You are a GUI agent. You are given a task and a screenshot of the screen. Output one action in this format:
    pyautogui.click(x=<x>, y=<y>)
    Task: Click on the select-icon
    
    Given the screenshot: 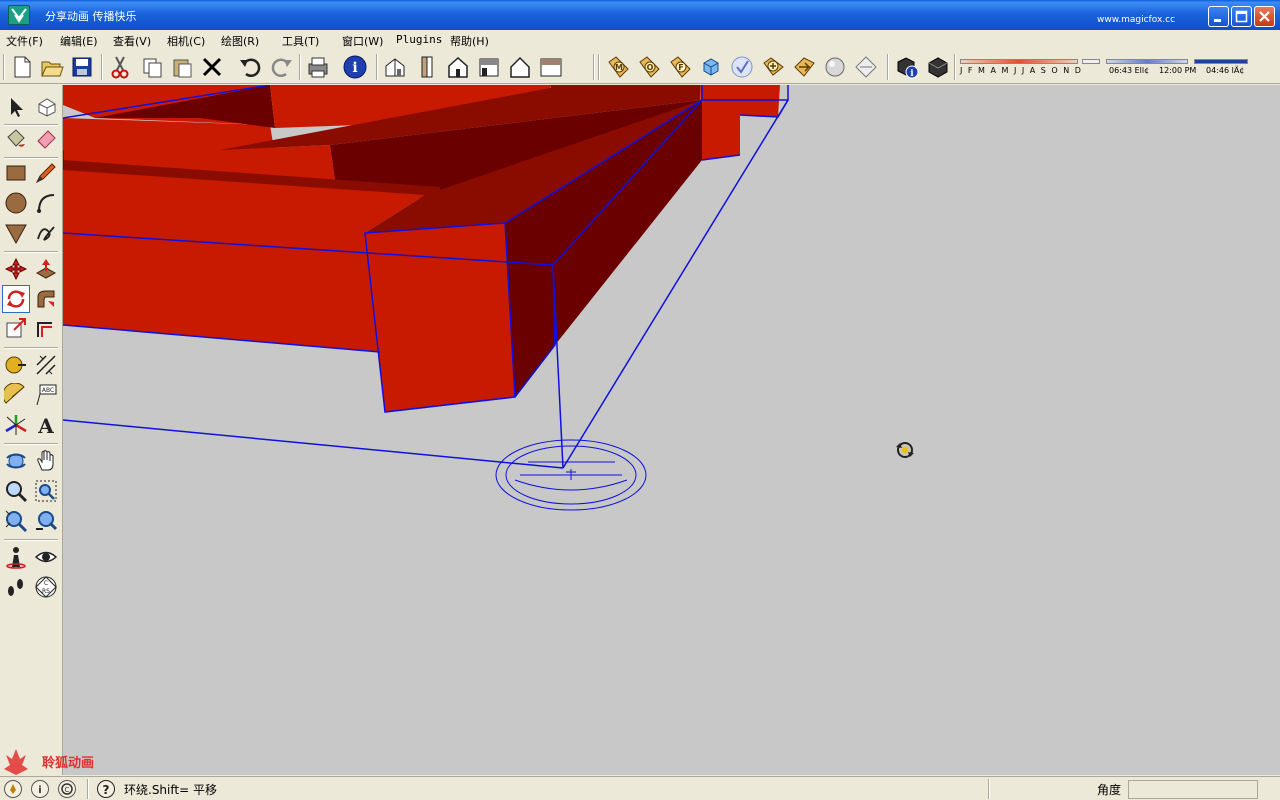 What is the action you would take?
    pyautogui.click(x=16, y=107)
    